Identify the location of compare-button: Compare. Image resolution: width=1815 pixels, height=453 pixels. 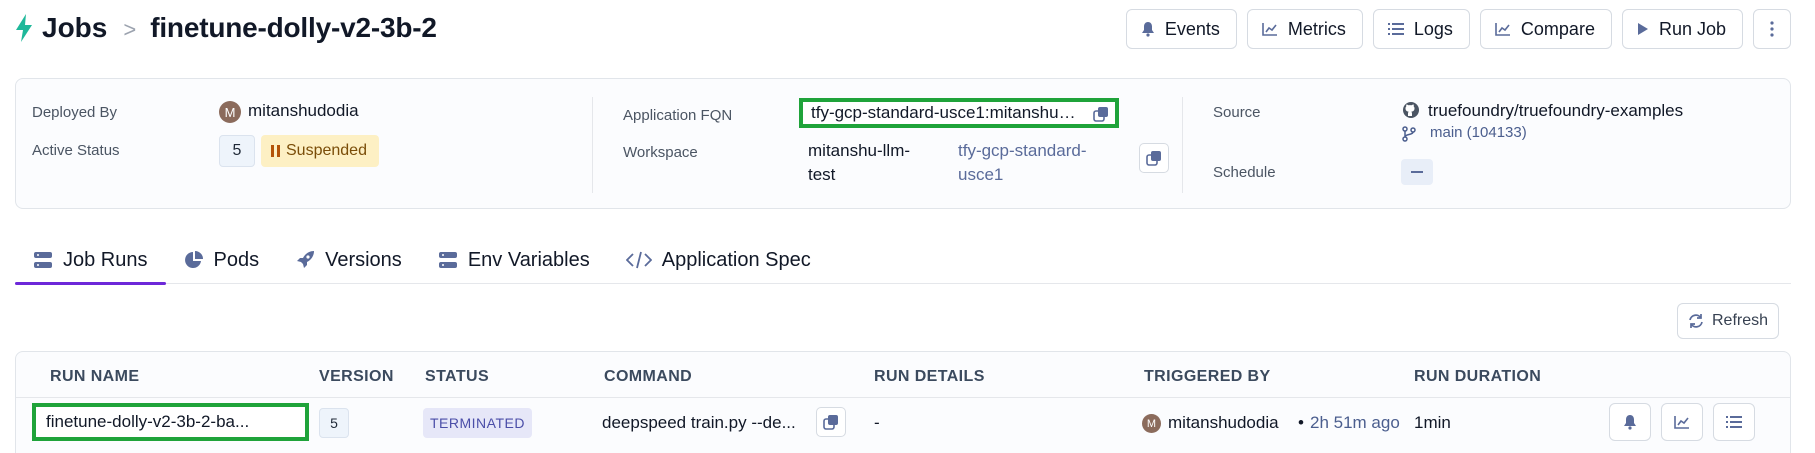
(1545, 29).